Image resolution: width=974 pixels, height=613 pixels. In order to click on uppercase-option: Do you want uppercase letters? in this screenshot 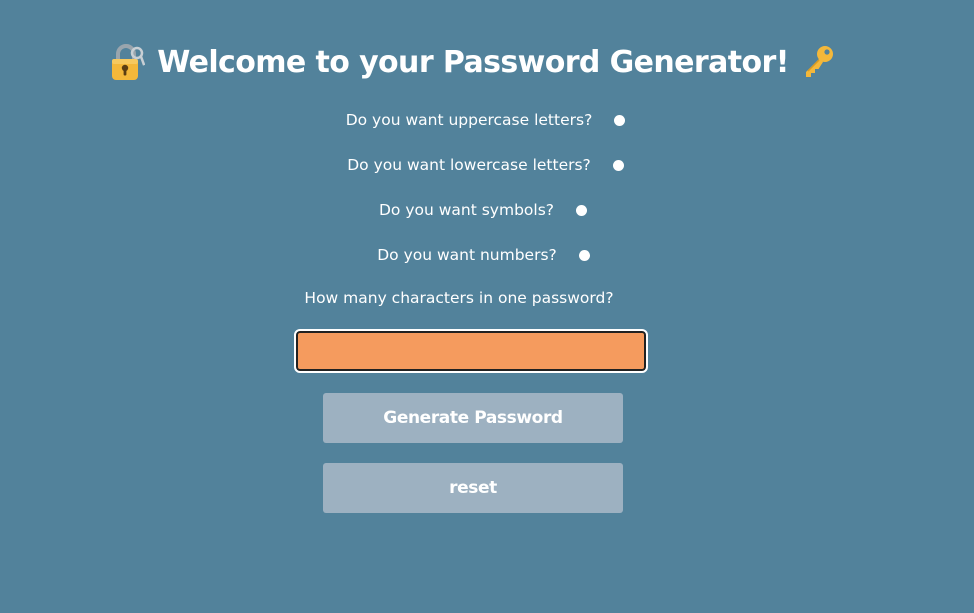, I will do `click(487, 120)`.